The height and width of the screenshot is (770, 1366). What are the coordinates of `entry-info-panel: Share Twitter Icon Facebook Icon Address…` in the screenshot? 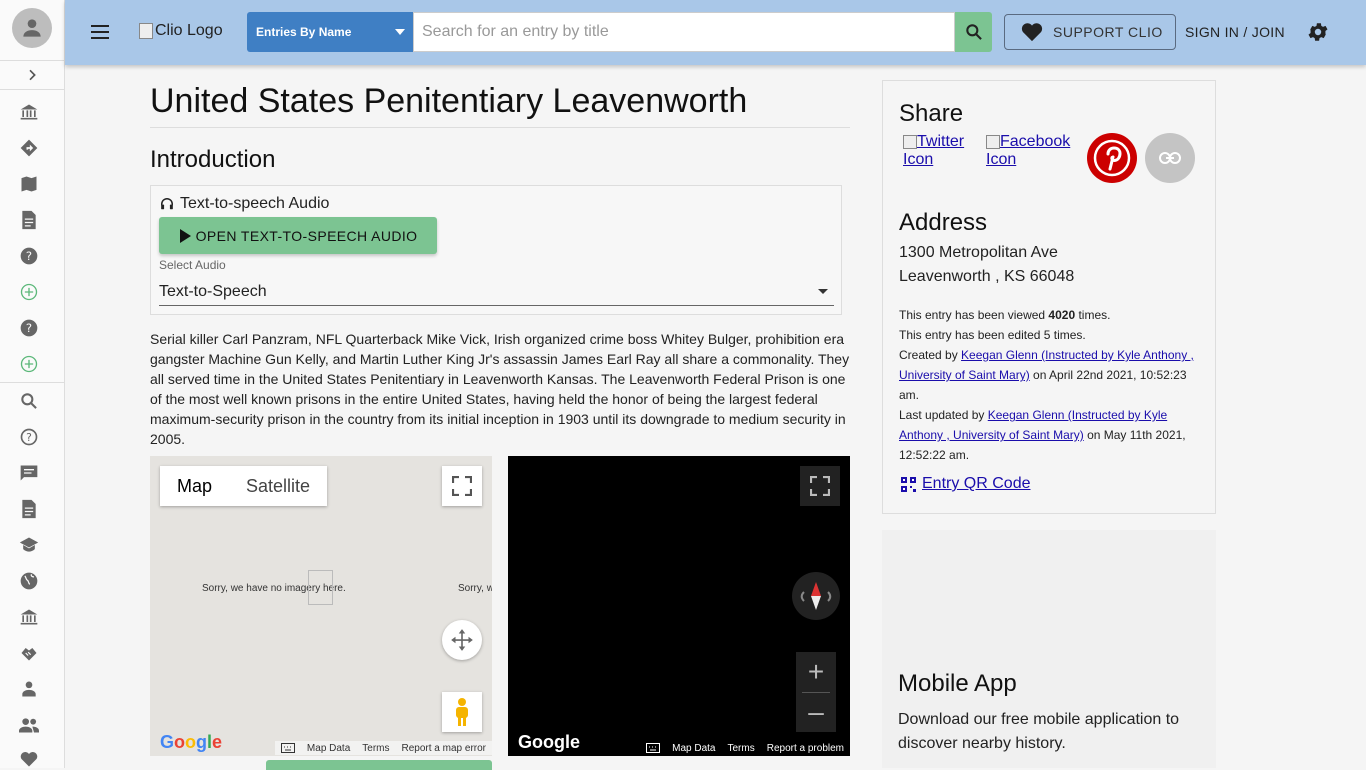 It's located at (1049, 297).